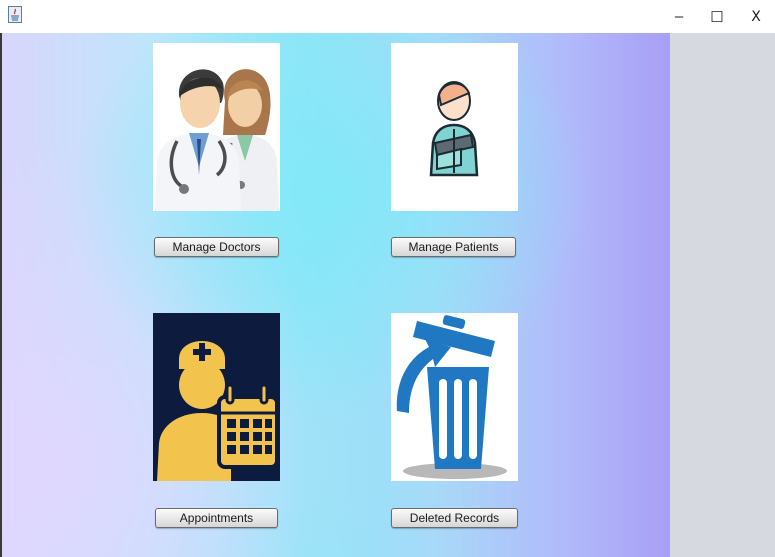 The height and width of the screenshot is (557, 775). I want to click on maximize-button: ☐, so click(717, 16).